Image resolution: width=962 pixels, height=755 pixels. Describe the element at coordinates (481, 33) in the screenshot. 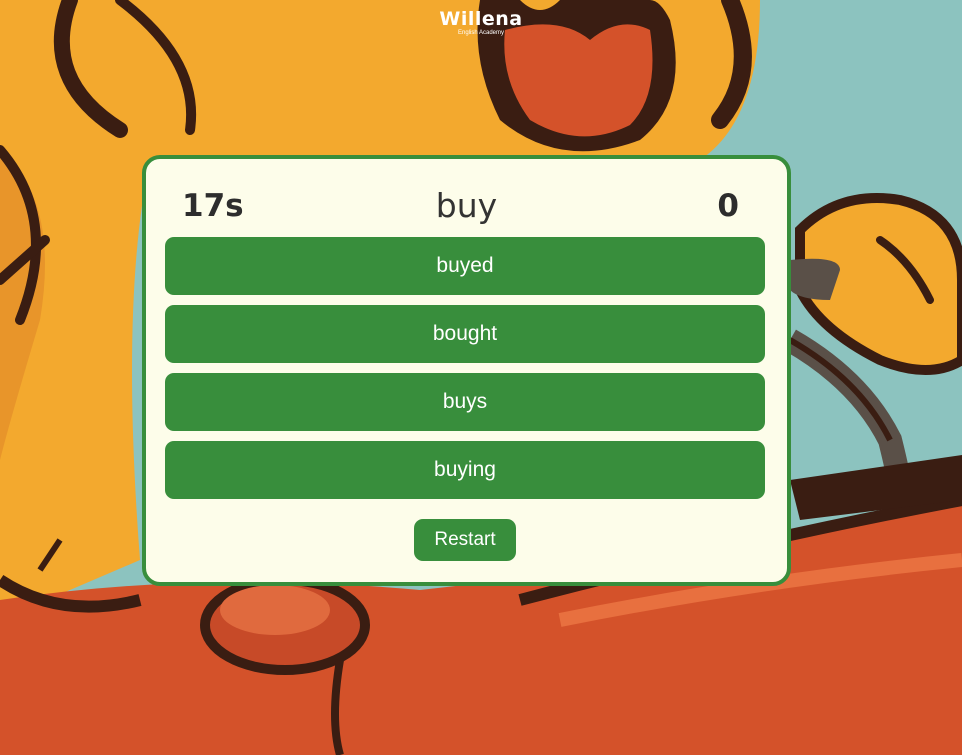

I see `logo-tagline: English Academy` at that location.